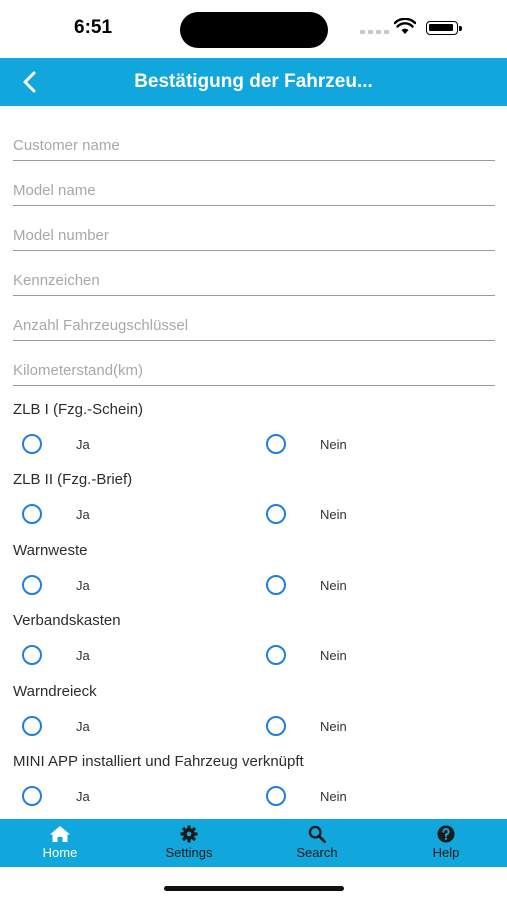 The width and height of the screenshot is (507, 900). I want to click on search-icon, so click(317, 834).